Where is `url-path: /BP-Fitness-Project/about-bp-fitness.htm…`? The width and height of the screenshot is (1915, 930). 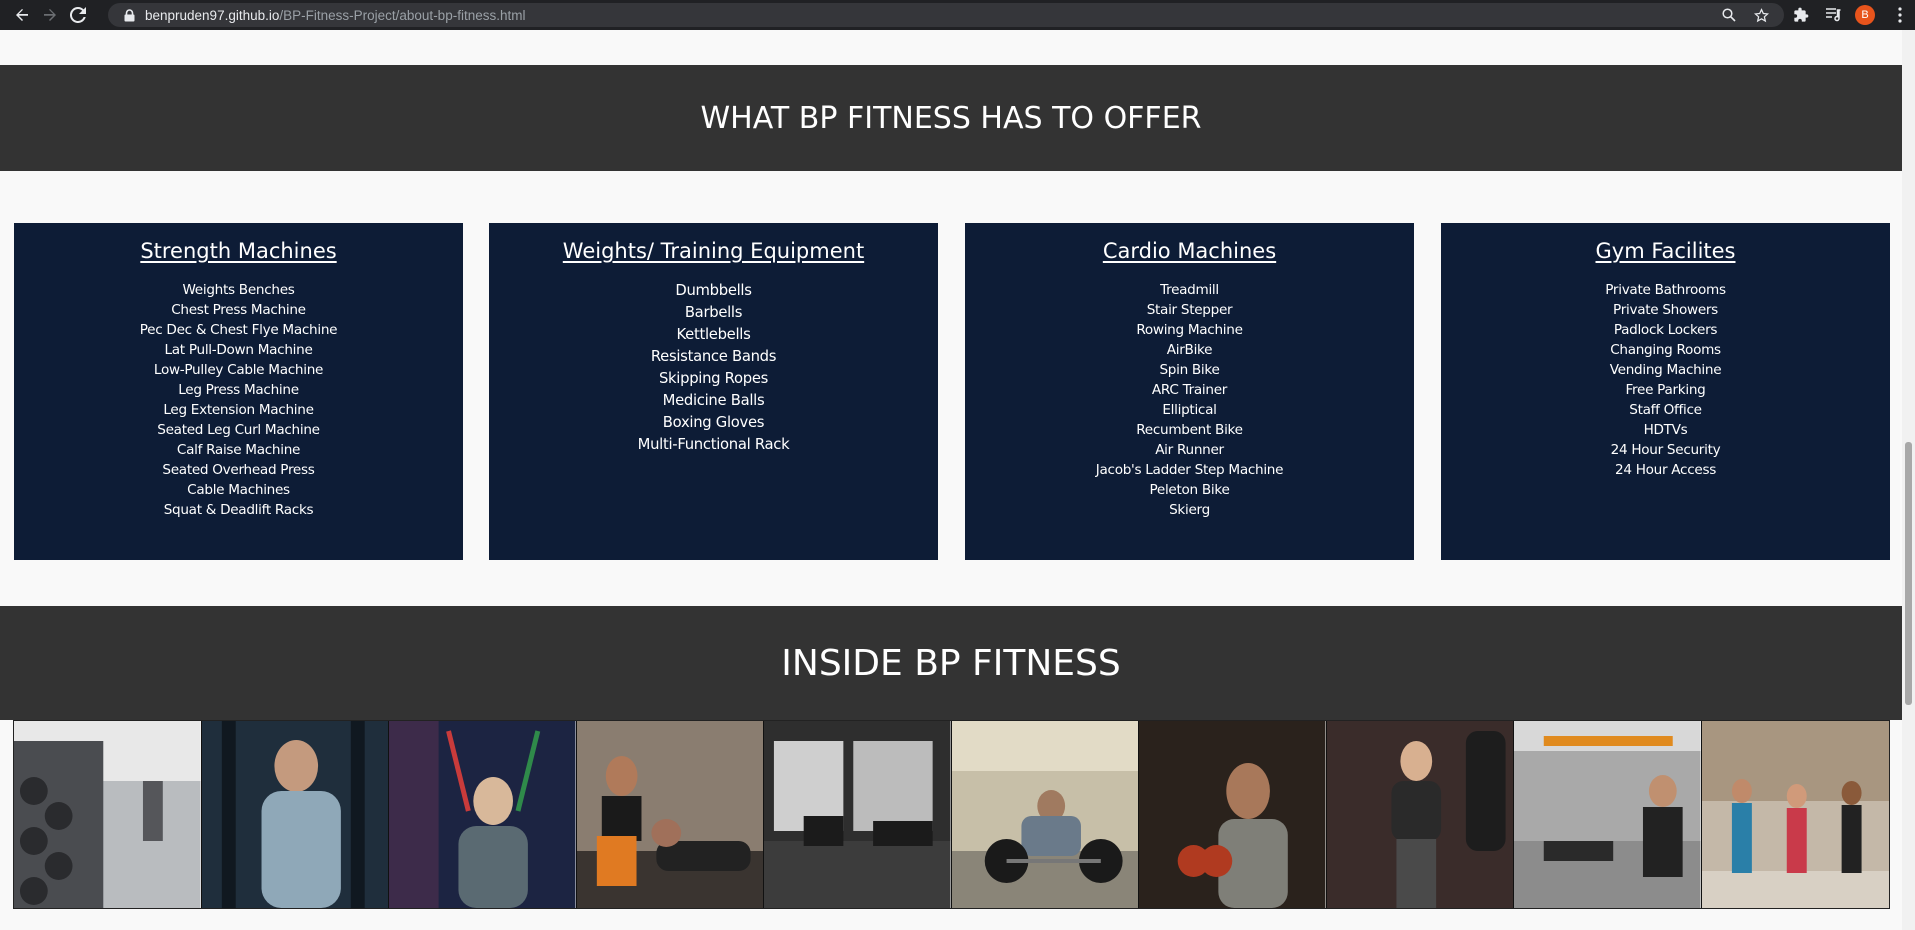 url-path: /BP-Fitness-Project/about-bp-fitness.htm… is located at coordinates (402, 15).